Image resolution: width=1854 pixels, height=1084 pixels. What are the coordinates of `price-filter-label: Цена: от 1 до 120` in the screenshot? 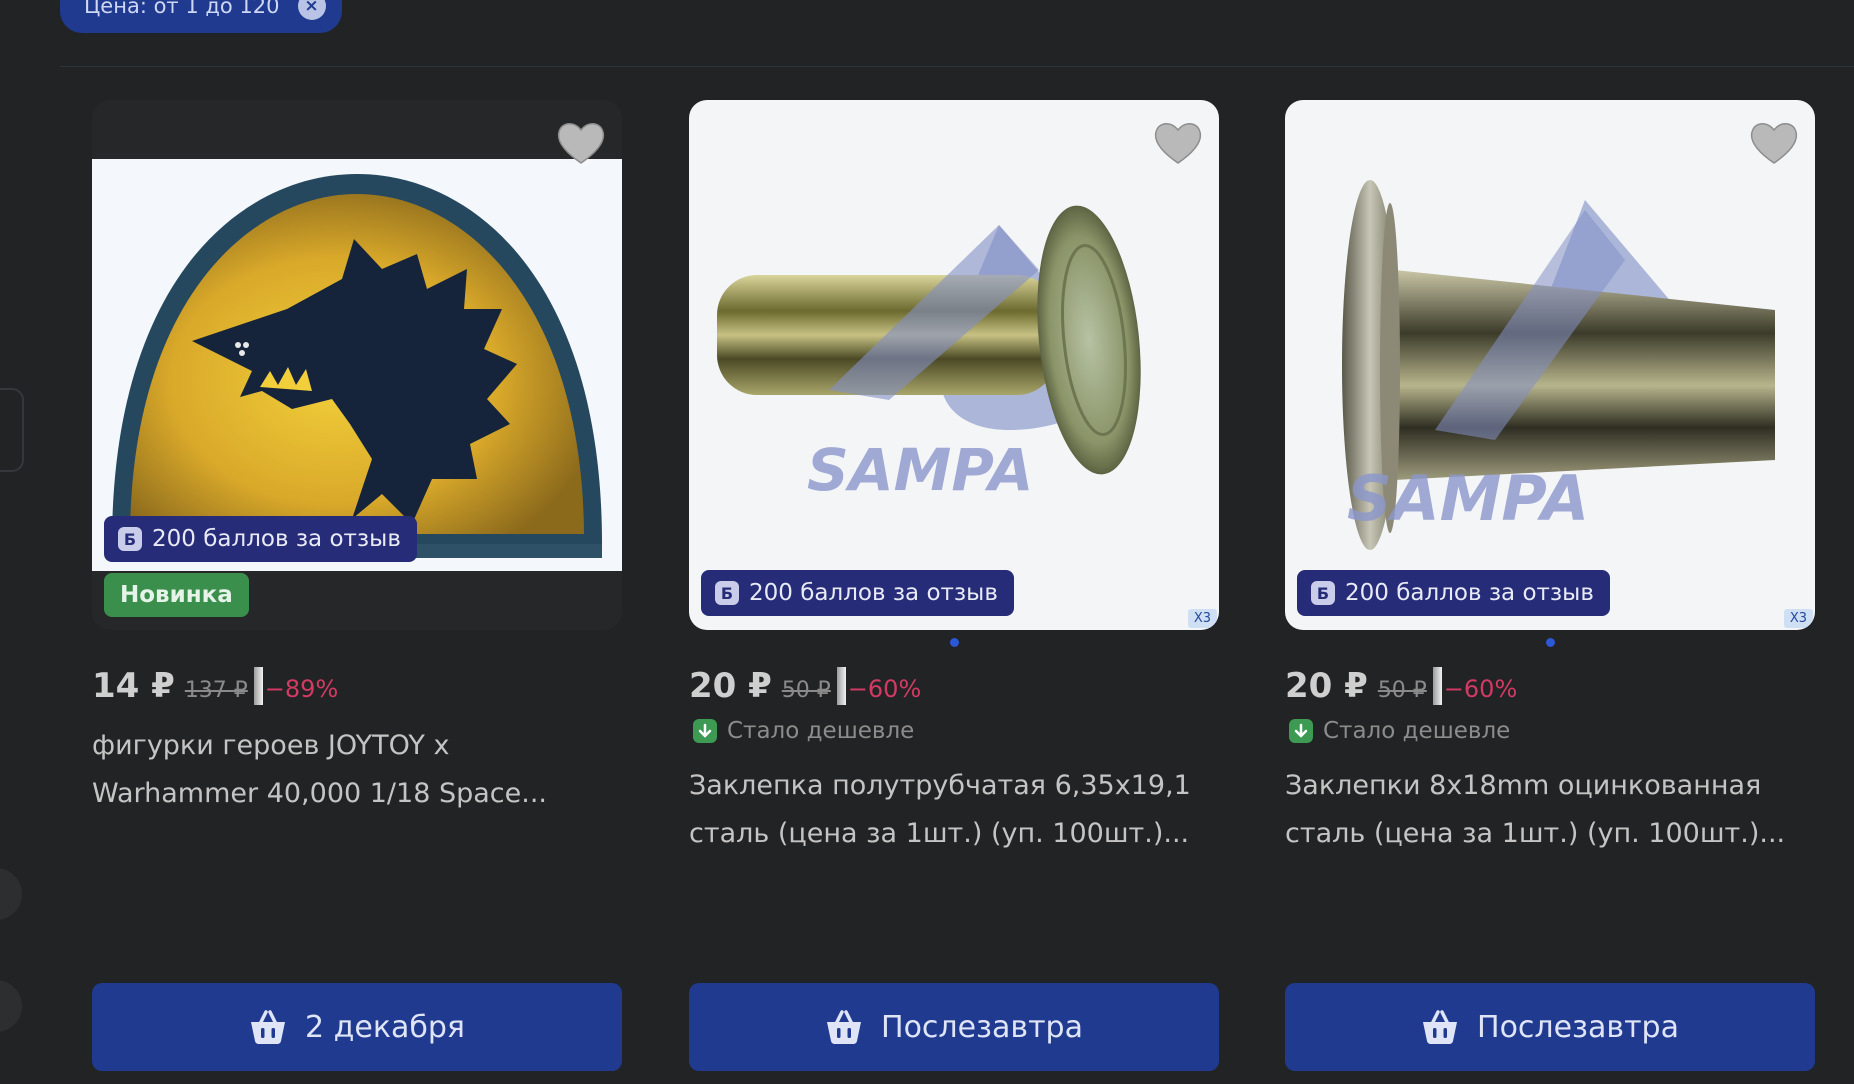 It's located at (182, 9).